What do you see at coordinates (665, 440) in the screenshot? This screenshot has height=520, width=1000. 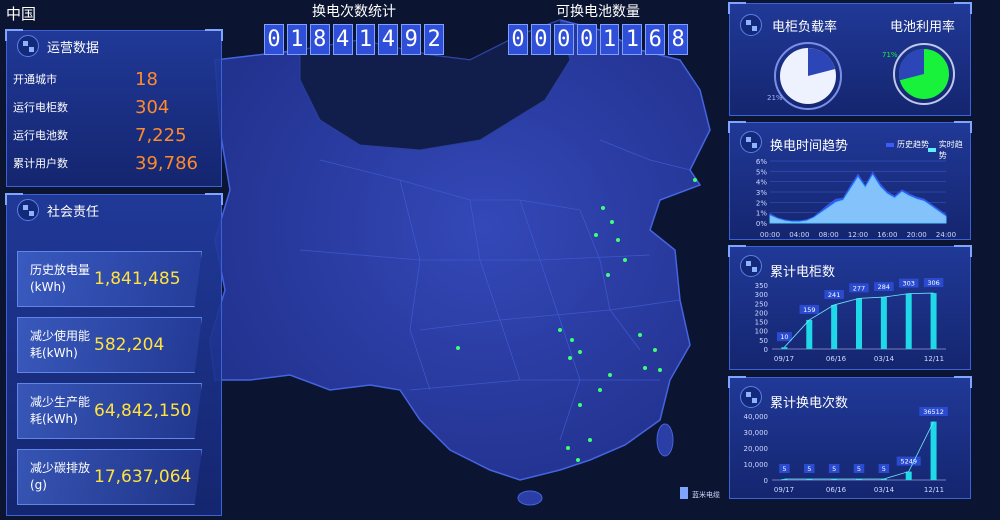 I see `map-taiwan` at bounding box center [665, 440].